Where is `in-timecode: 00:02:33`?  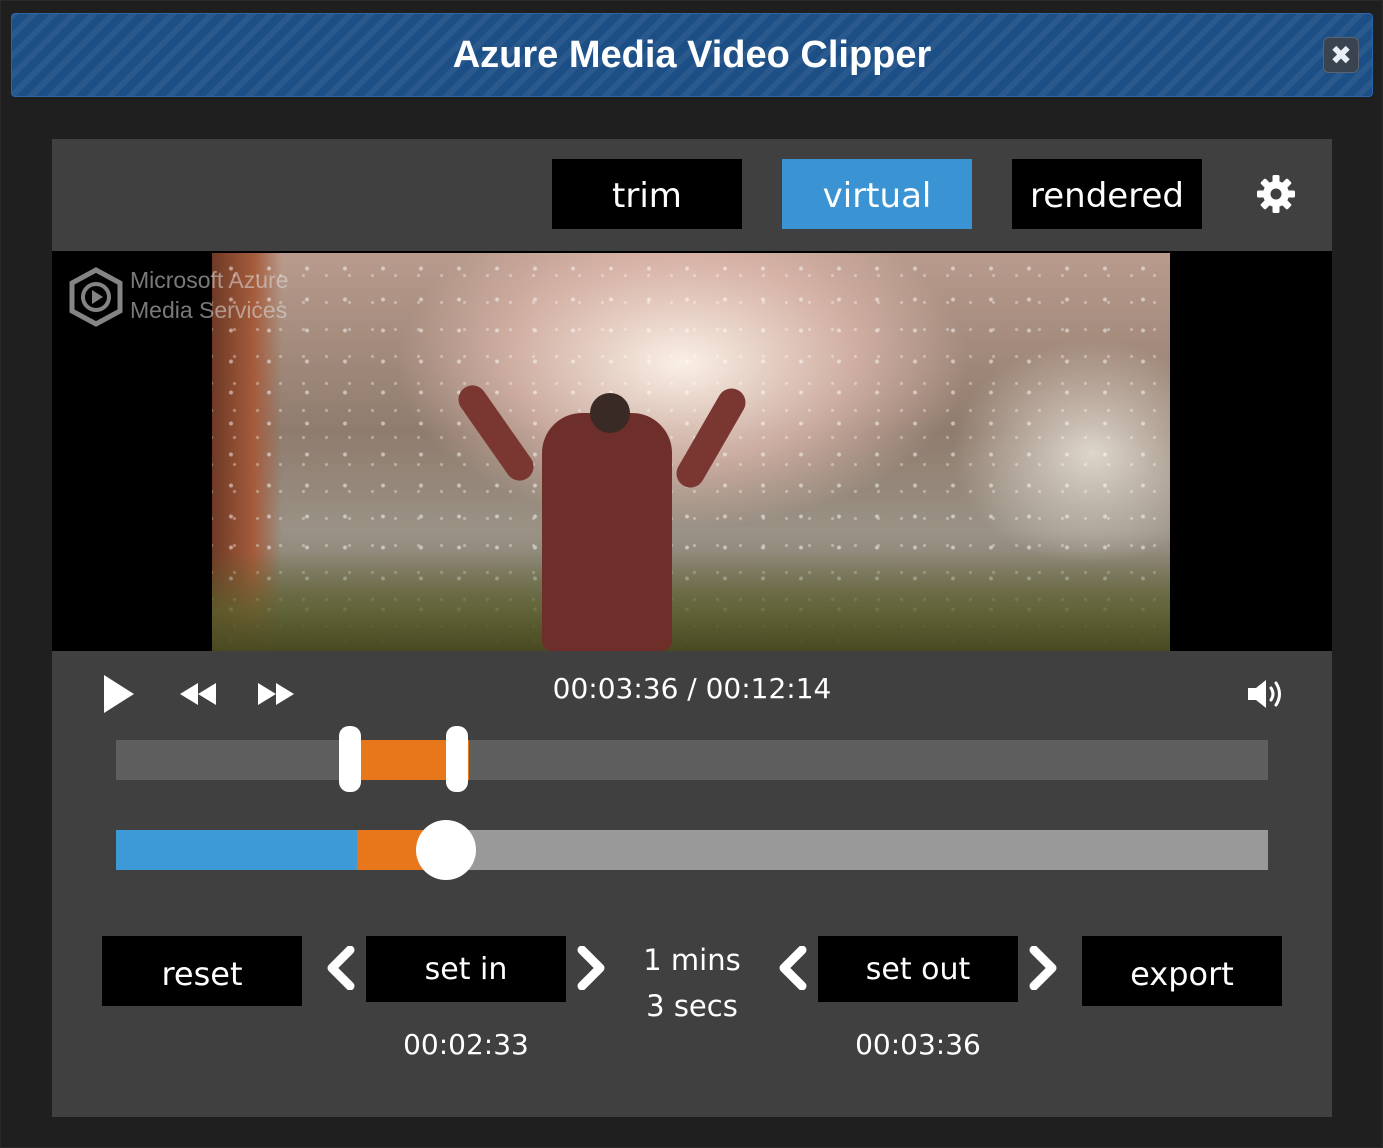 in-timecode: 00:02:33 is located at coordinates (466, 1044).